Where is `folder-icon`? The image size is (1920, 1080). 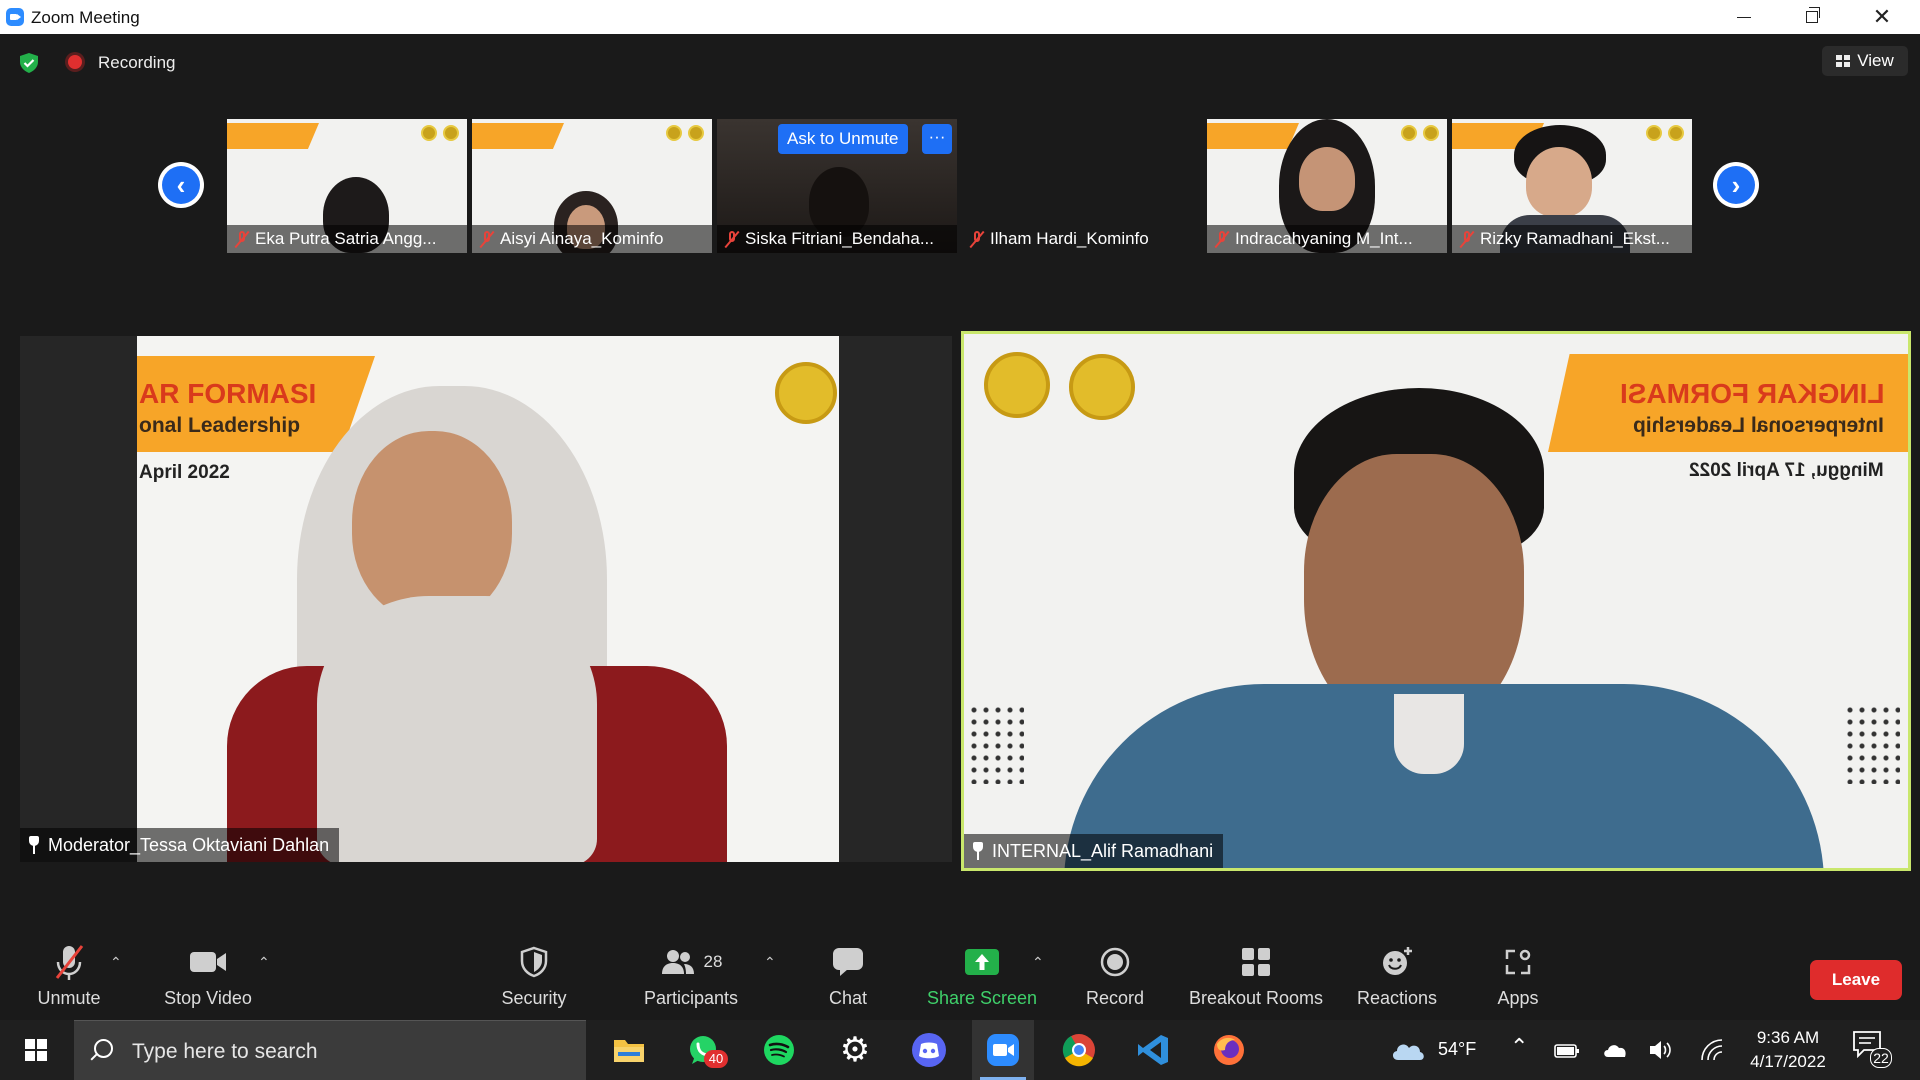 folder-icon is located at coordinates (629, 1051).